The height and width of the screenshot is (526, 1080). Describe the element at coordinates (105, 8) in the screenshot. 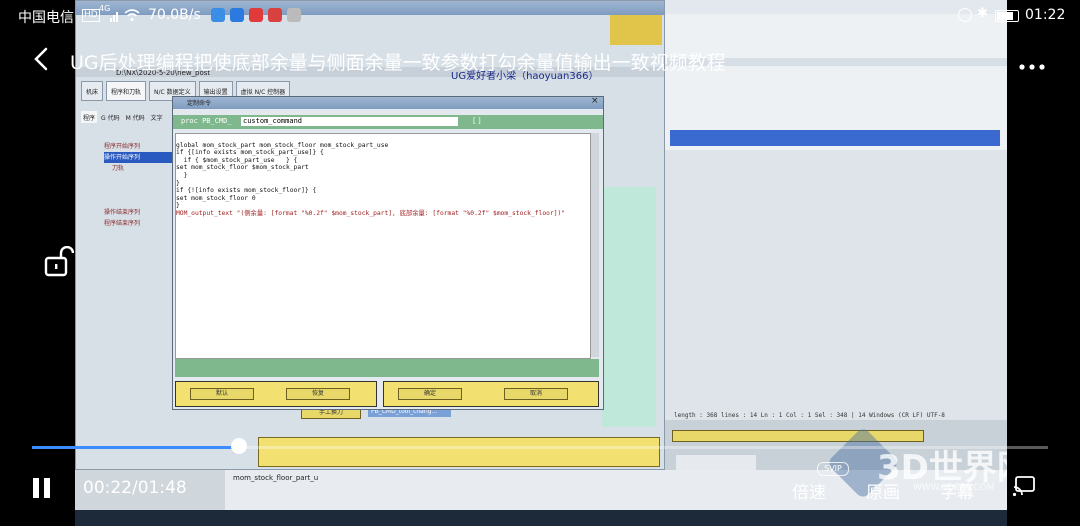

I see `network-type: 4G` at that location.